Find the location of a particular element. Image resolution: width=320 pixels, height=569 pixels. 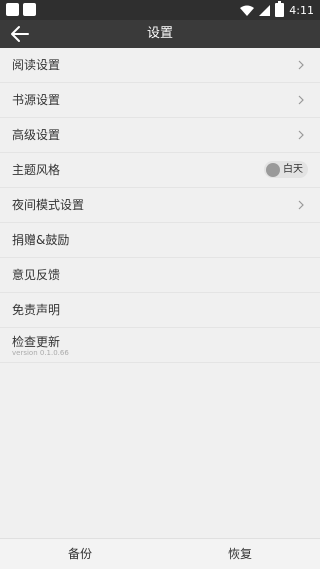

status-bar: 4:11 is located at coordinates (160, 10).